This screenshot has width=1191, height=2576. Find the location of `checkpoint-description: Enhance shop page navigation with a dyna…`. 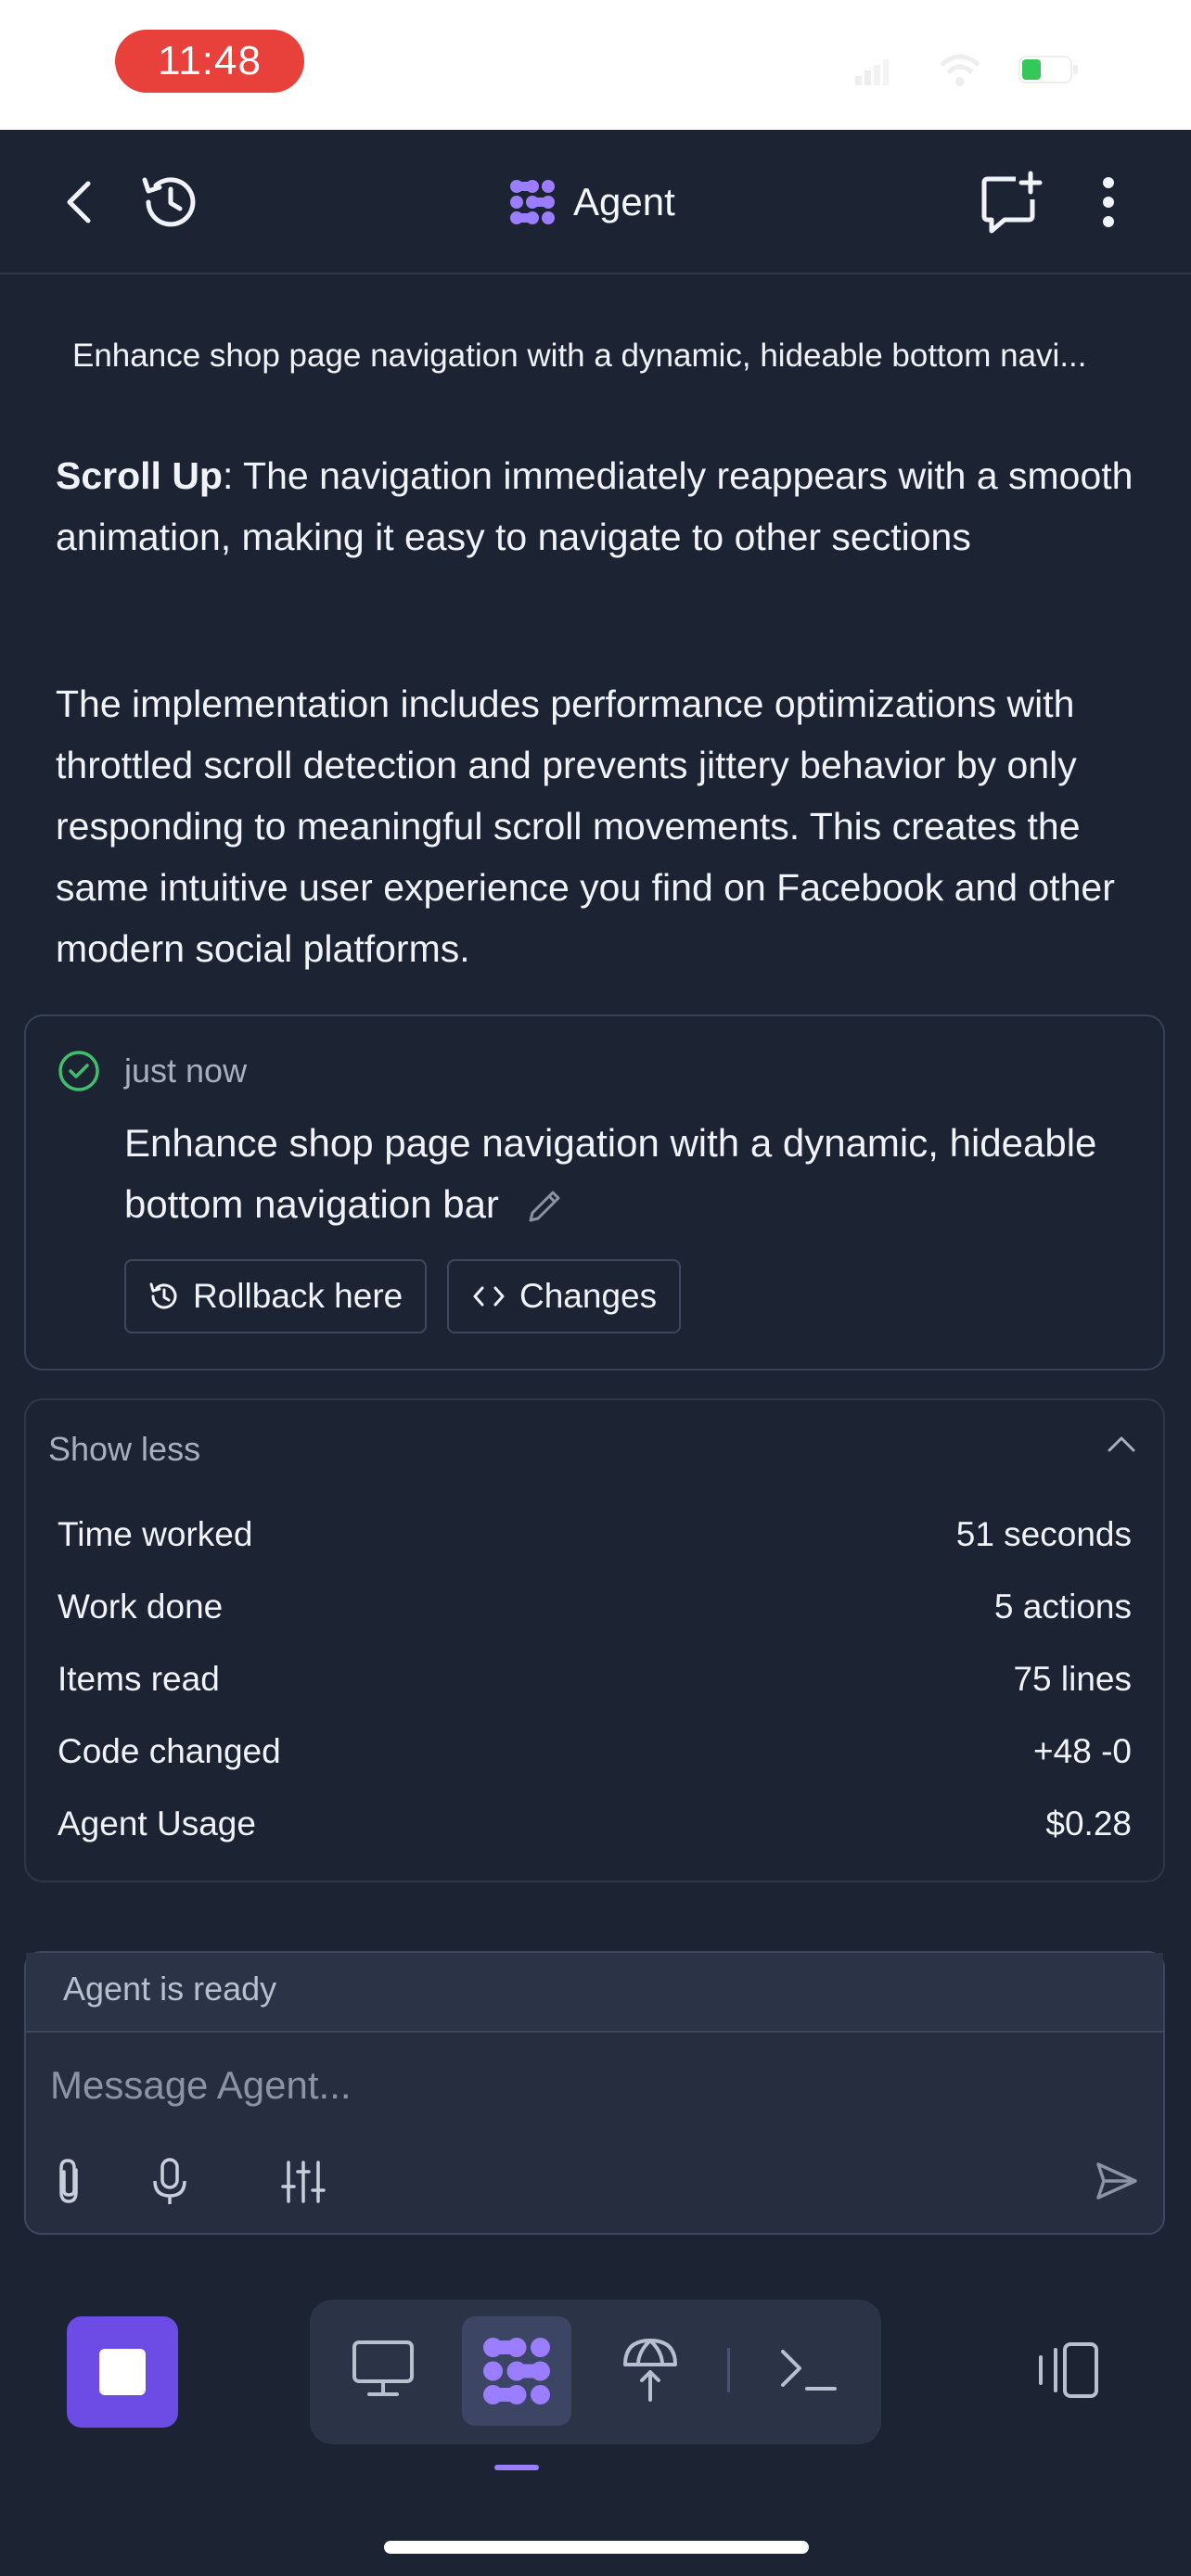

checkpoint-description: Enhance shop page navigation with a dyna… is located at coordinates (625, 1174).